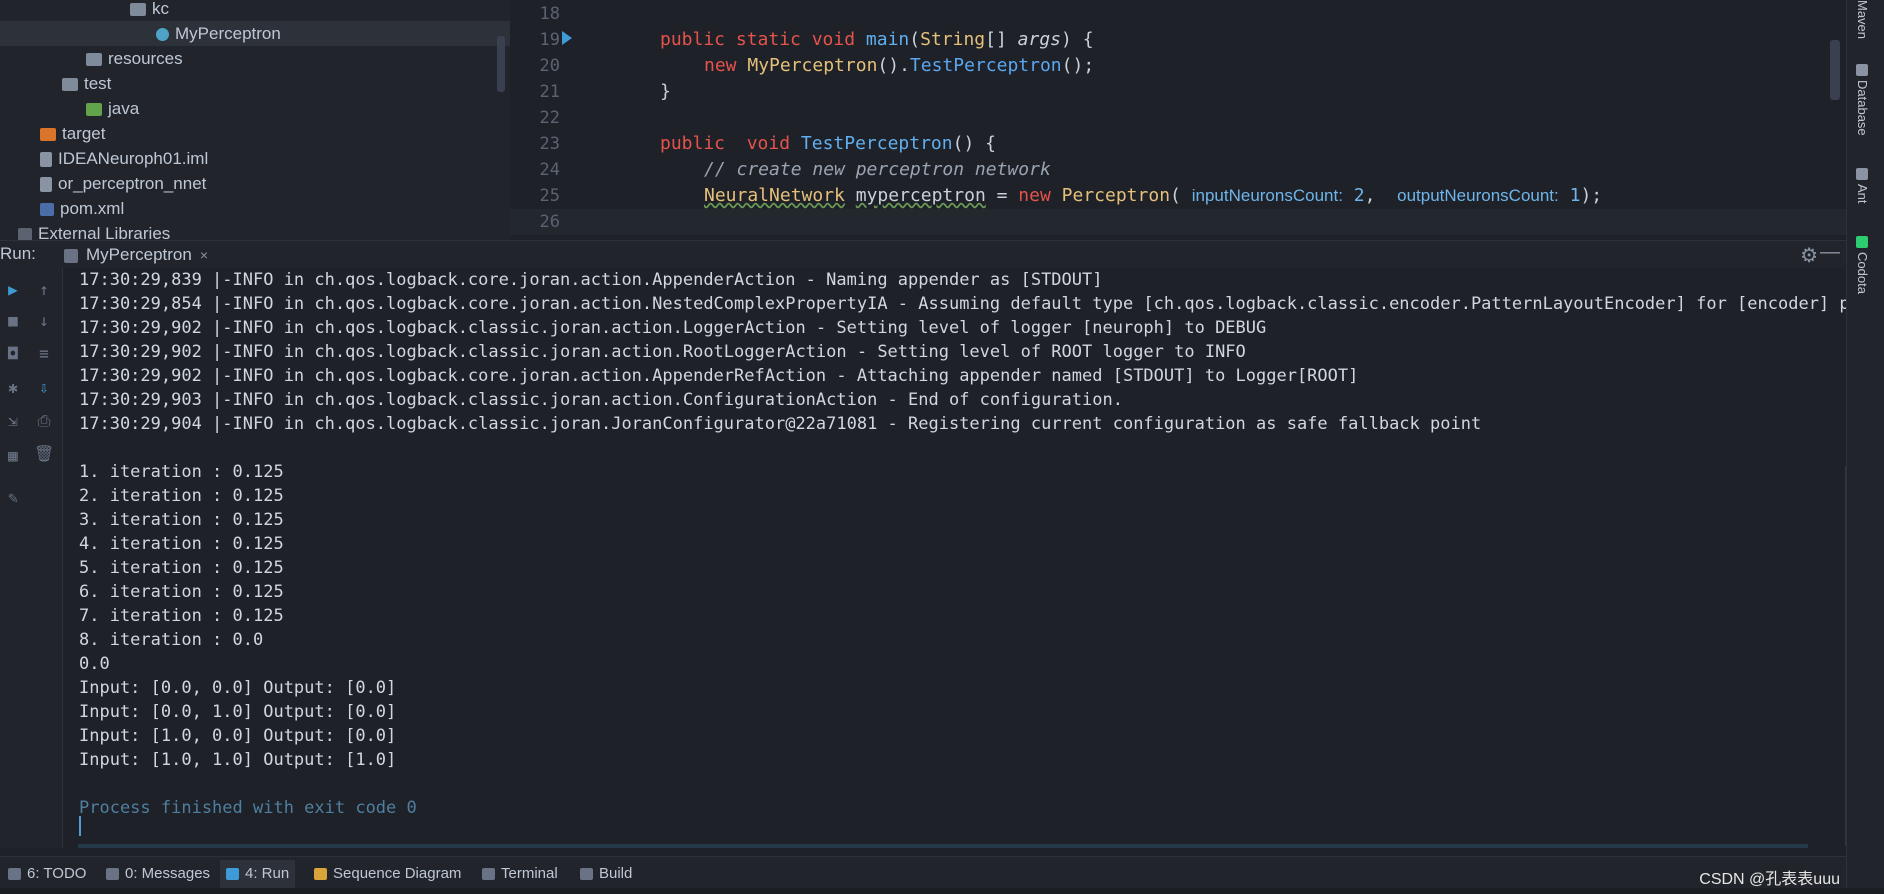 The image size is (1884, 894). What do you see at coordinates (44, 354) in the screenshot?
I see `soft-wrap-icon: ≡` at bounding box center [44, 354].